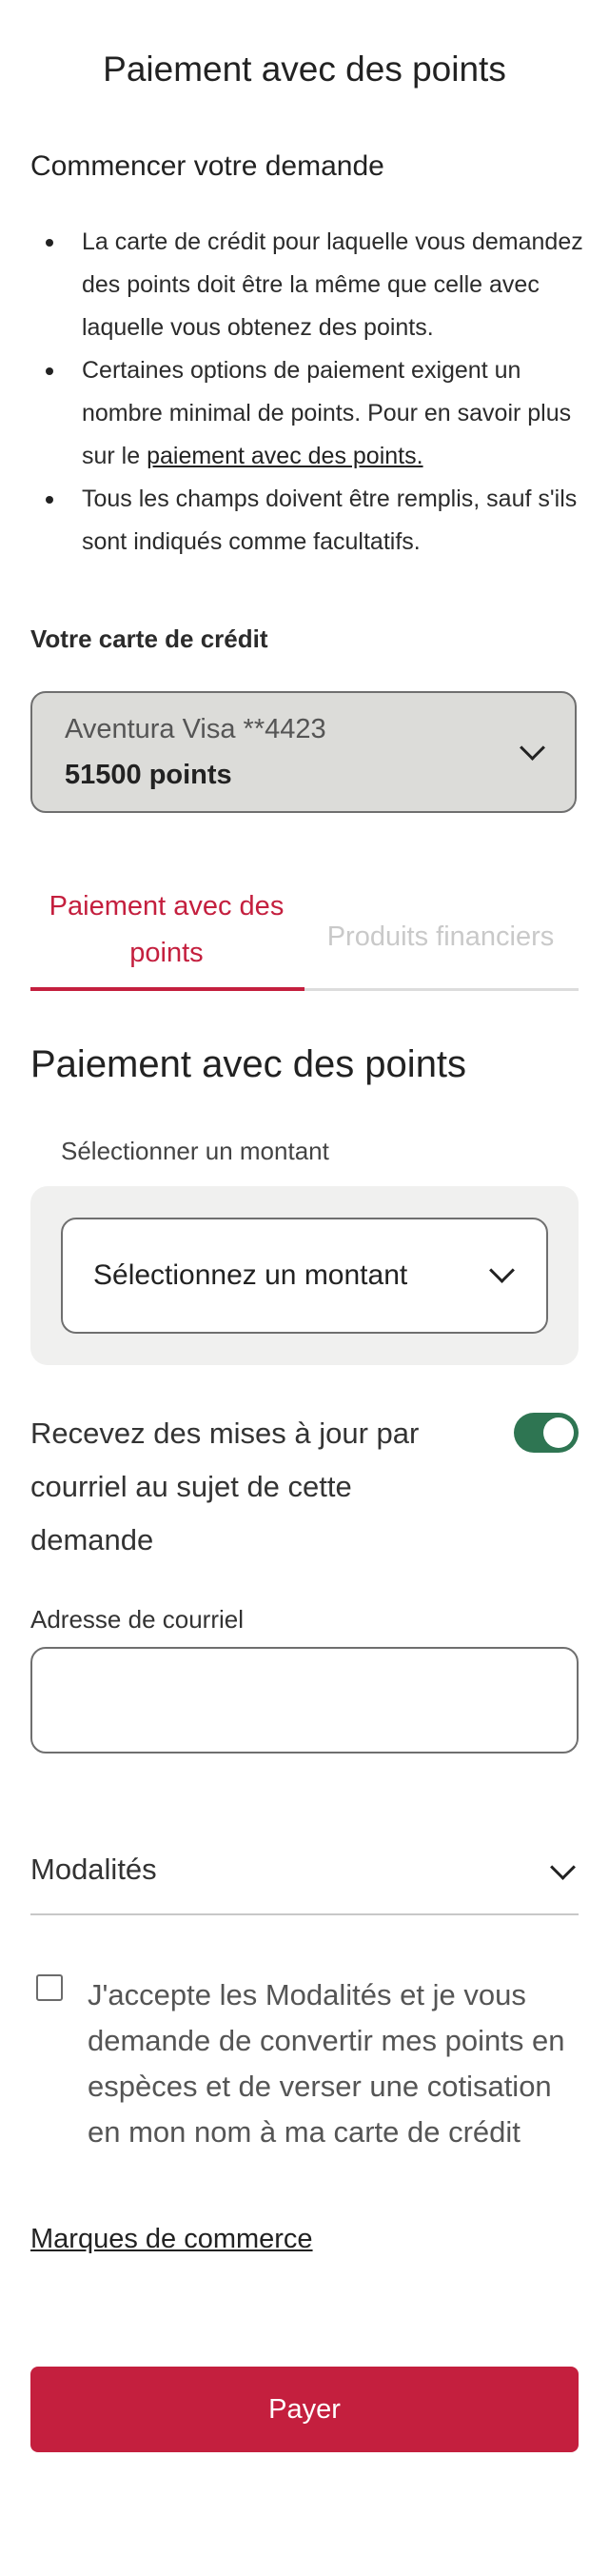  Describe the element at coordinates (303, 752) in the screenshot. I see `credit-card-select: Aventura Visa **4423 51500 points` at that location.